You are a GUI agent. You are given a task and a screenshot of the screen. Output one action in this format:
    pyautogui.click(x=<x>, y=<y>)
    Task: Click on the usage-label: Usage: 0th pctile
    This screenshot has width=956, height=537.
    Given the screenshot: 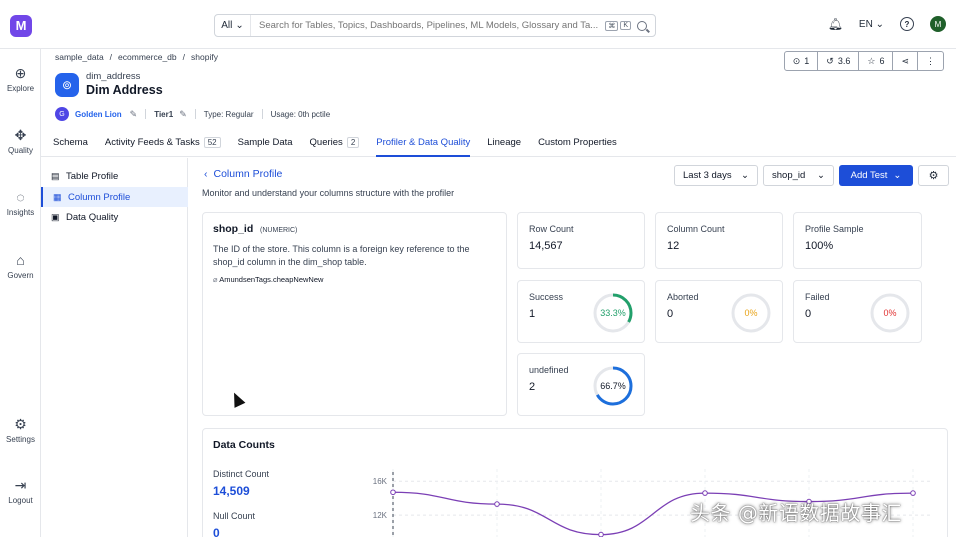 What is the action you would take?
    pyautogui.click(x=300, y=114)
    